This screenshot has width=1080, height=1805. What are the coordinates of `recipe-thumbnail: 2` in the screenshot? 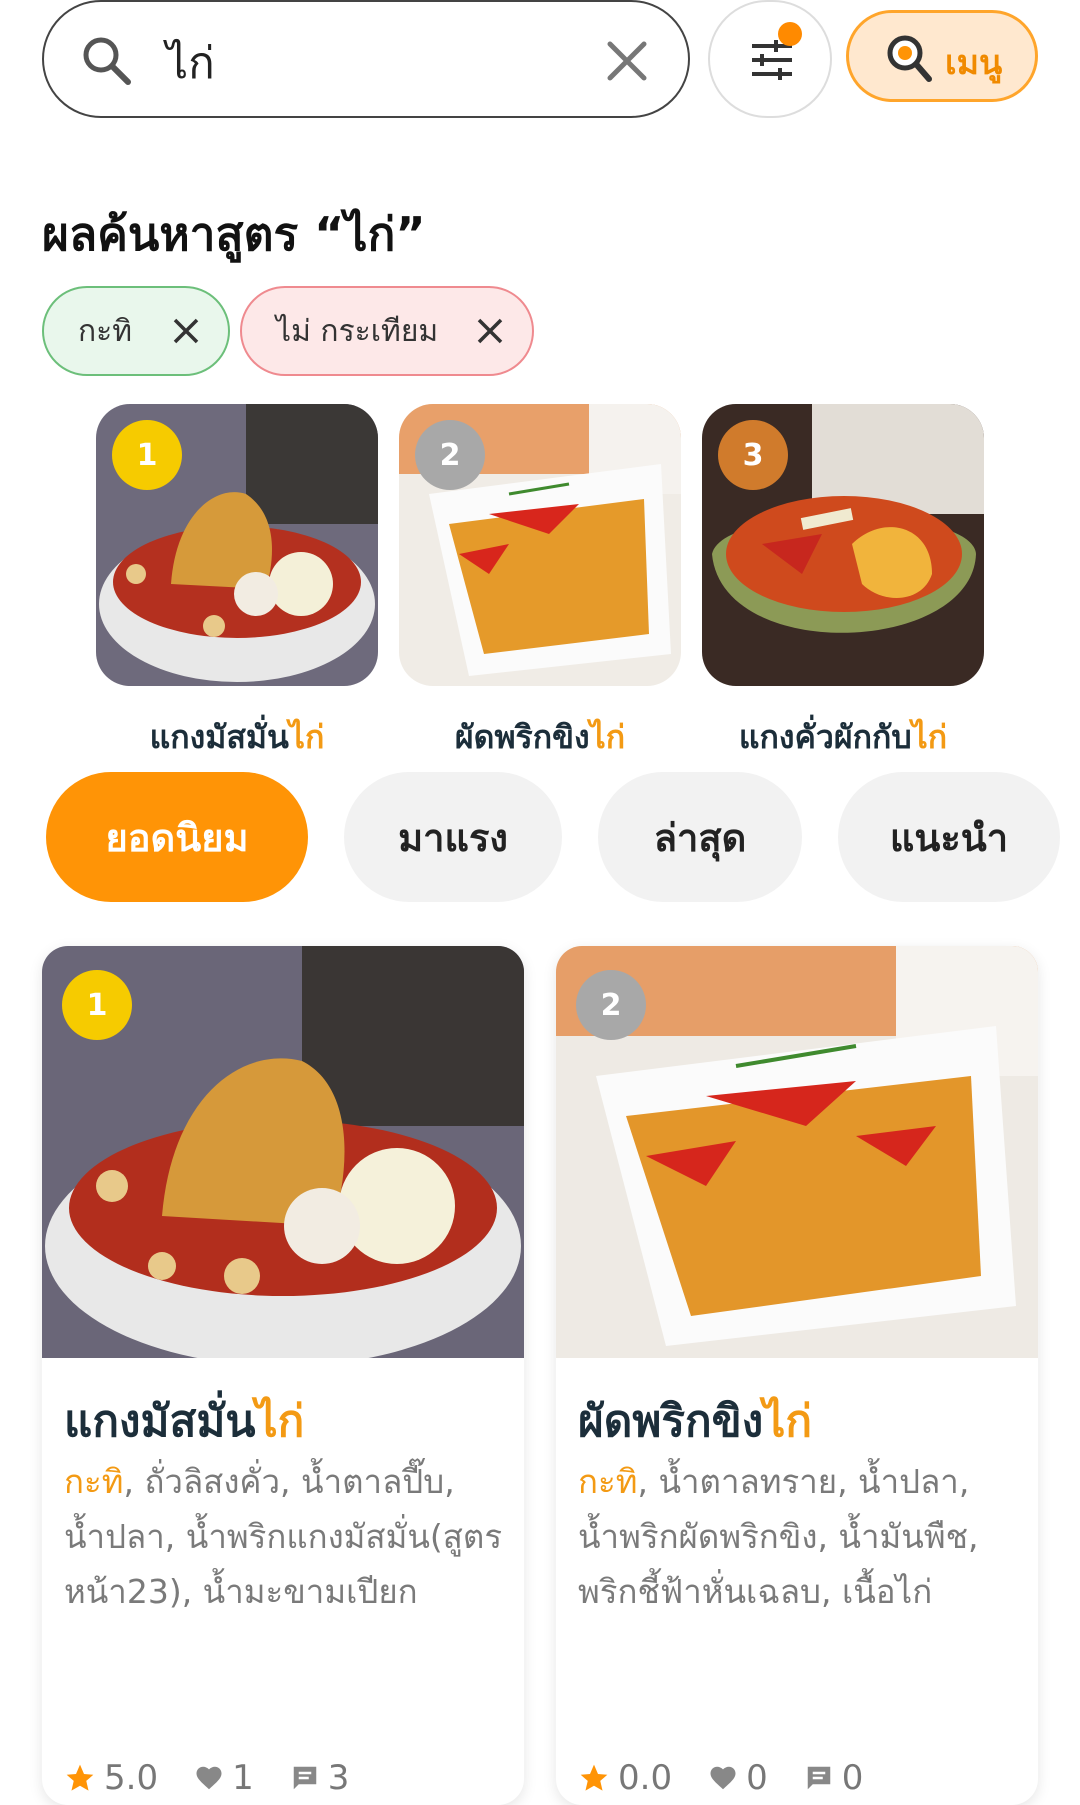 It's located at (540, 545).